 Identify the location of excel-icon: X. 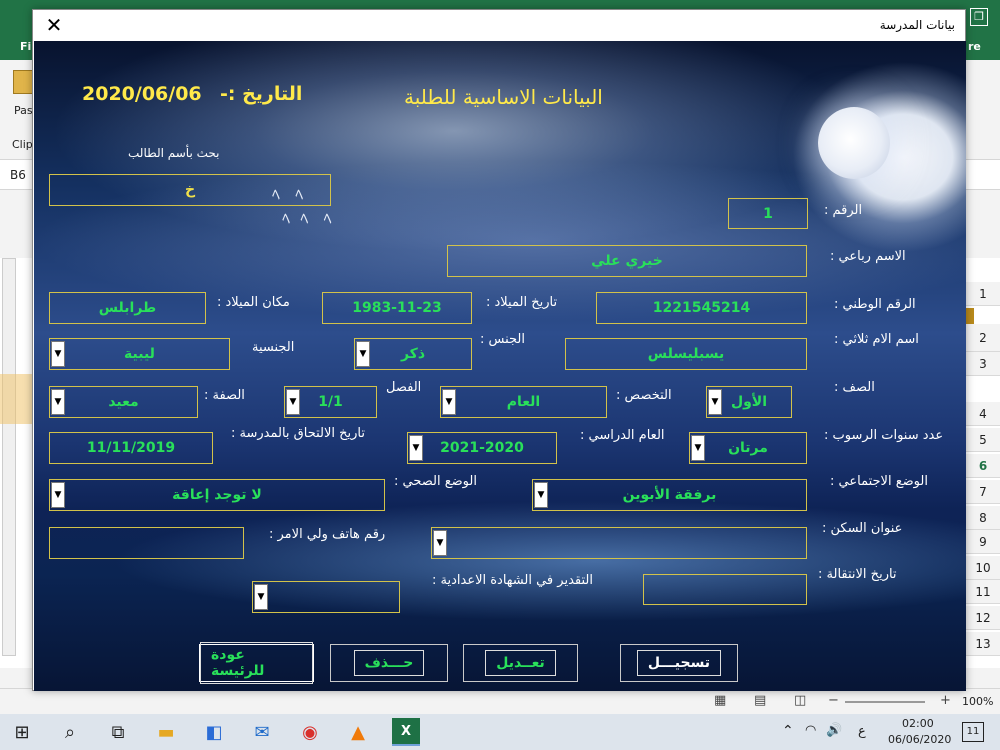
(406, 732).